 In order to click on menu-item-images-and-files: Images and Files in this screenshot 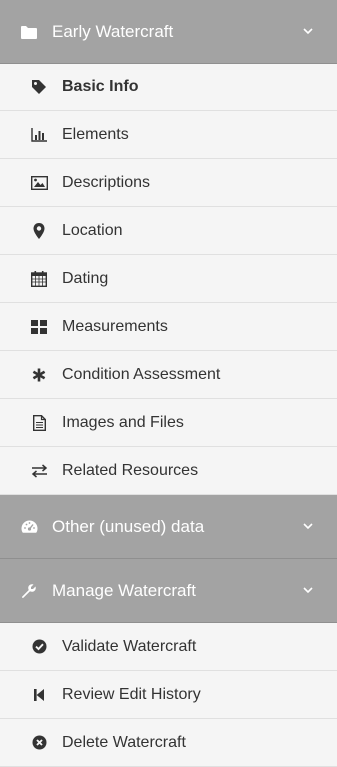, I will do `click(168, 423)`.